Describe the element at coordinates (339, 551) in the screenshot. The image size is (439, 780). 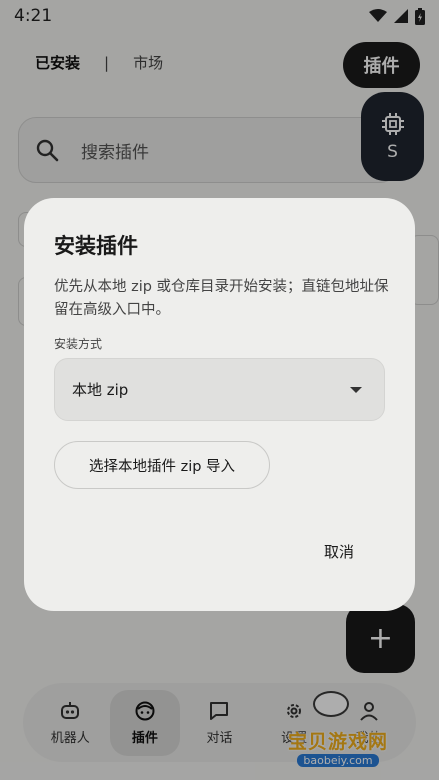
I see `cancel-button: 取消` at that location.